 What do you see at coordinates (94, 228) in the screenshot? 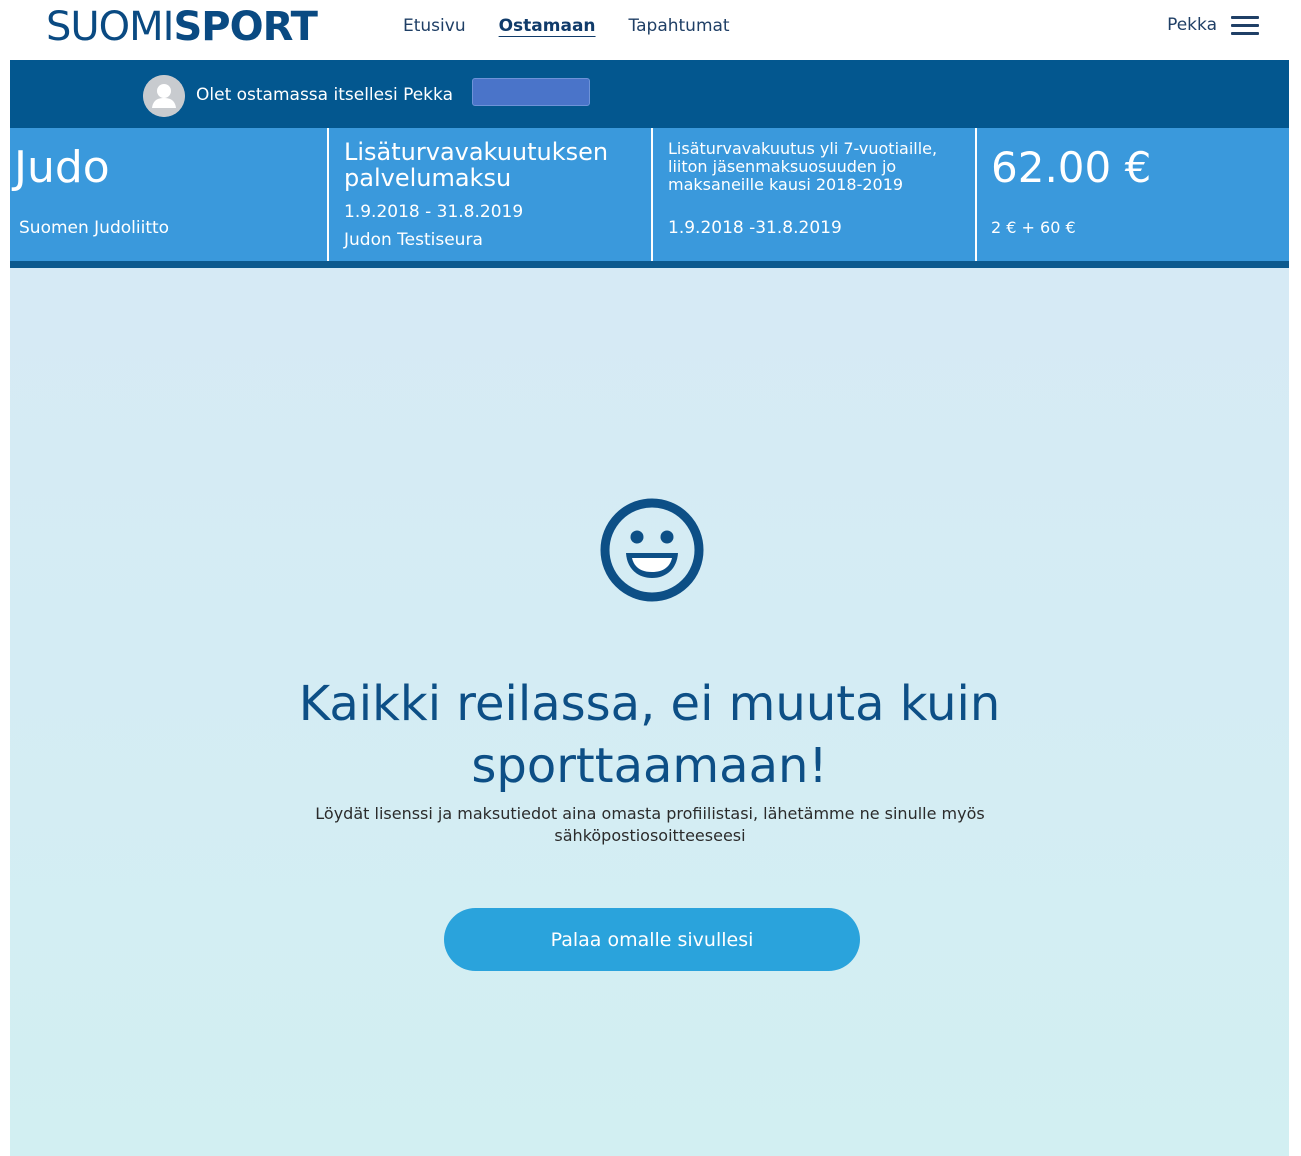
I see `federation-name: Suomen Judoliitto` at bounding box center [94, 228].